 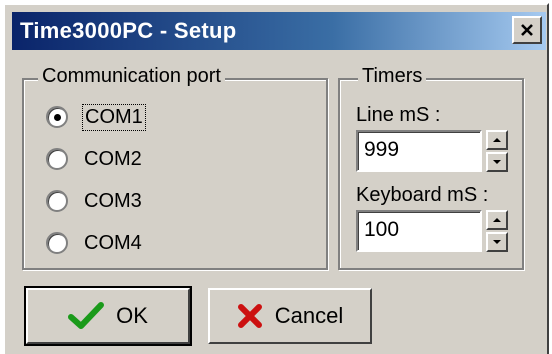 I want to click on ok-button: OK, so click(x=108, y=316).